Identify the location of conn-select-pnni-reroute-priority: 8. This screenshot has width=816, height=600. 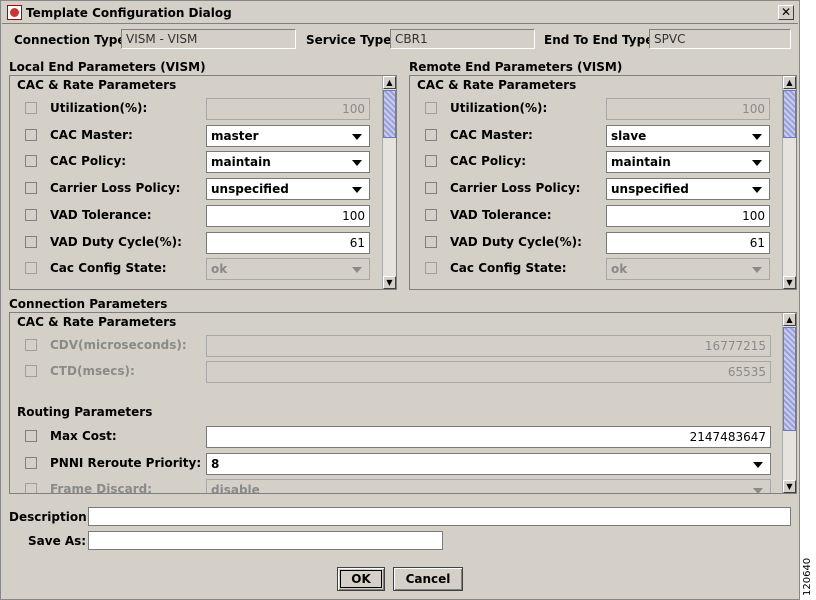
(488, 463).